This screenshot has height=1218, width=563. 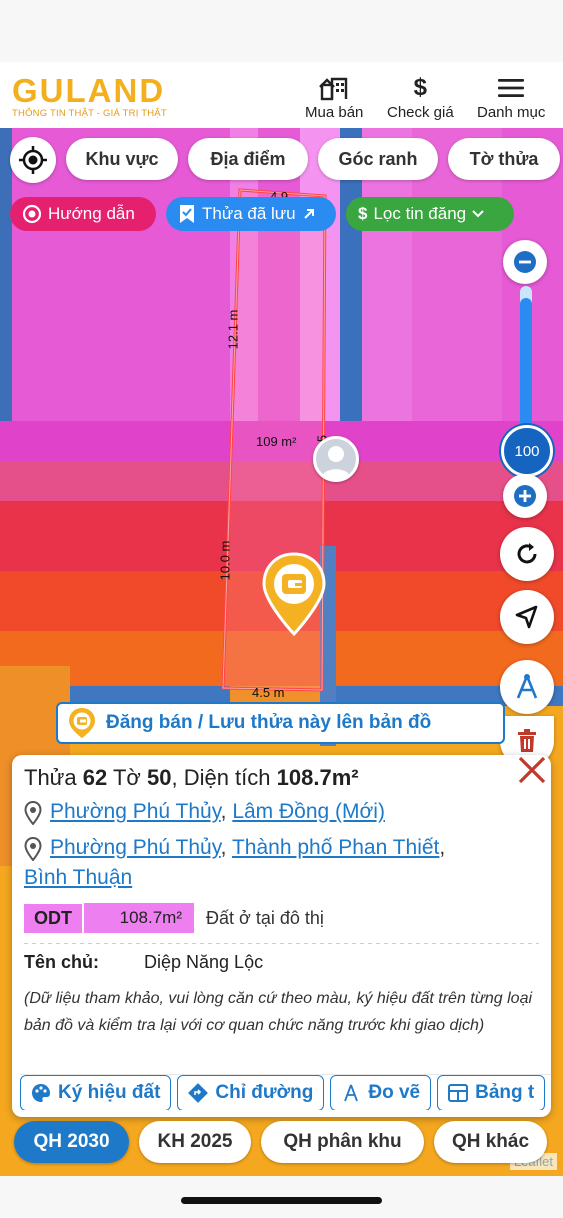 I want to click on saved-pill-label: Thửa đã lưu, so click(x=249, y=213).